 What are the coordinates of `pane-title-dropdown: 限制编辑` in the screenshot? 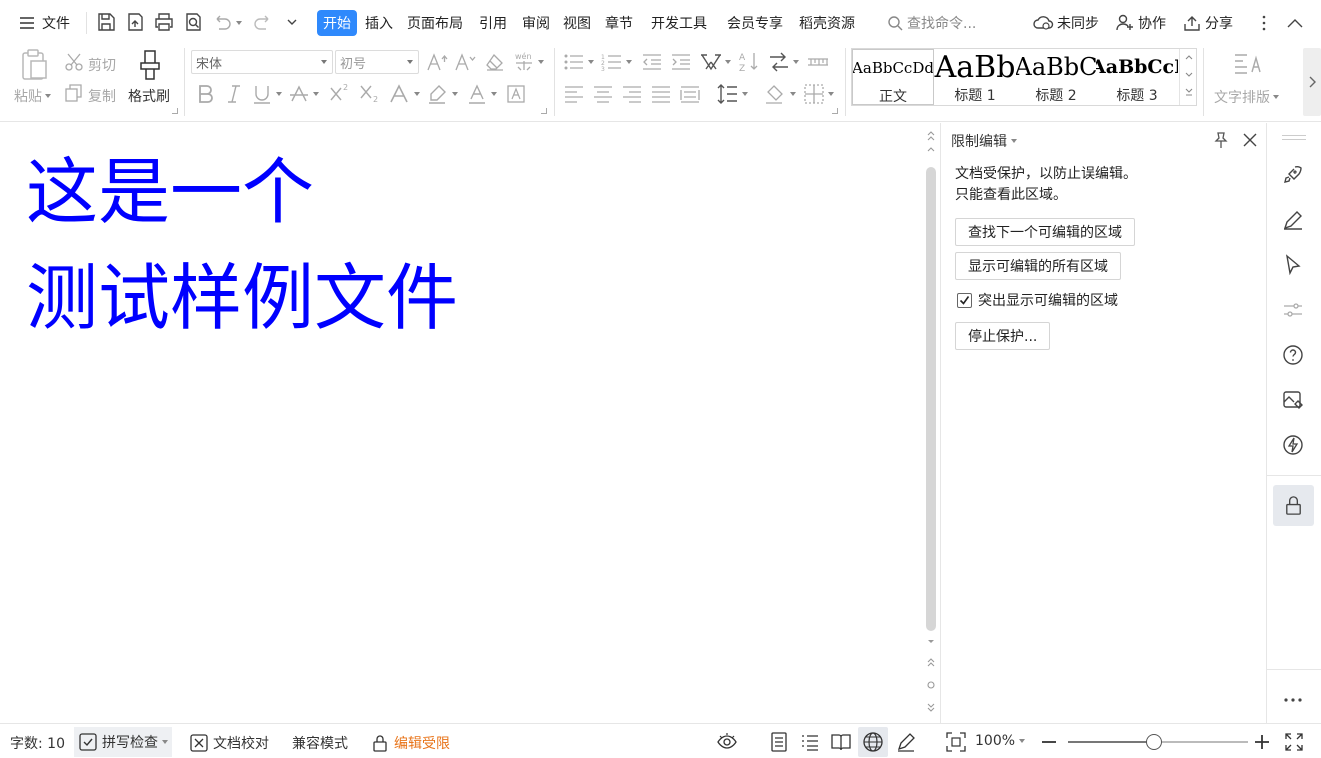 It's located at (984, 141).